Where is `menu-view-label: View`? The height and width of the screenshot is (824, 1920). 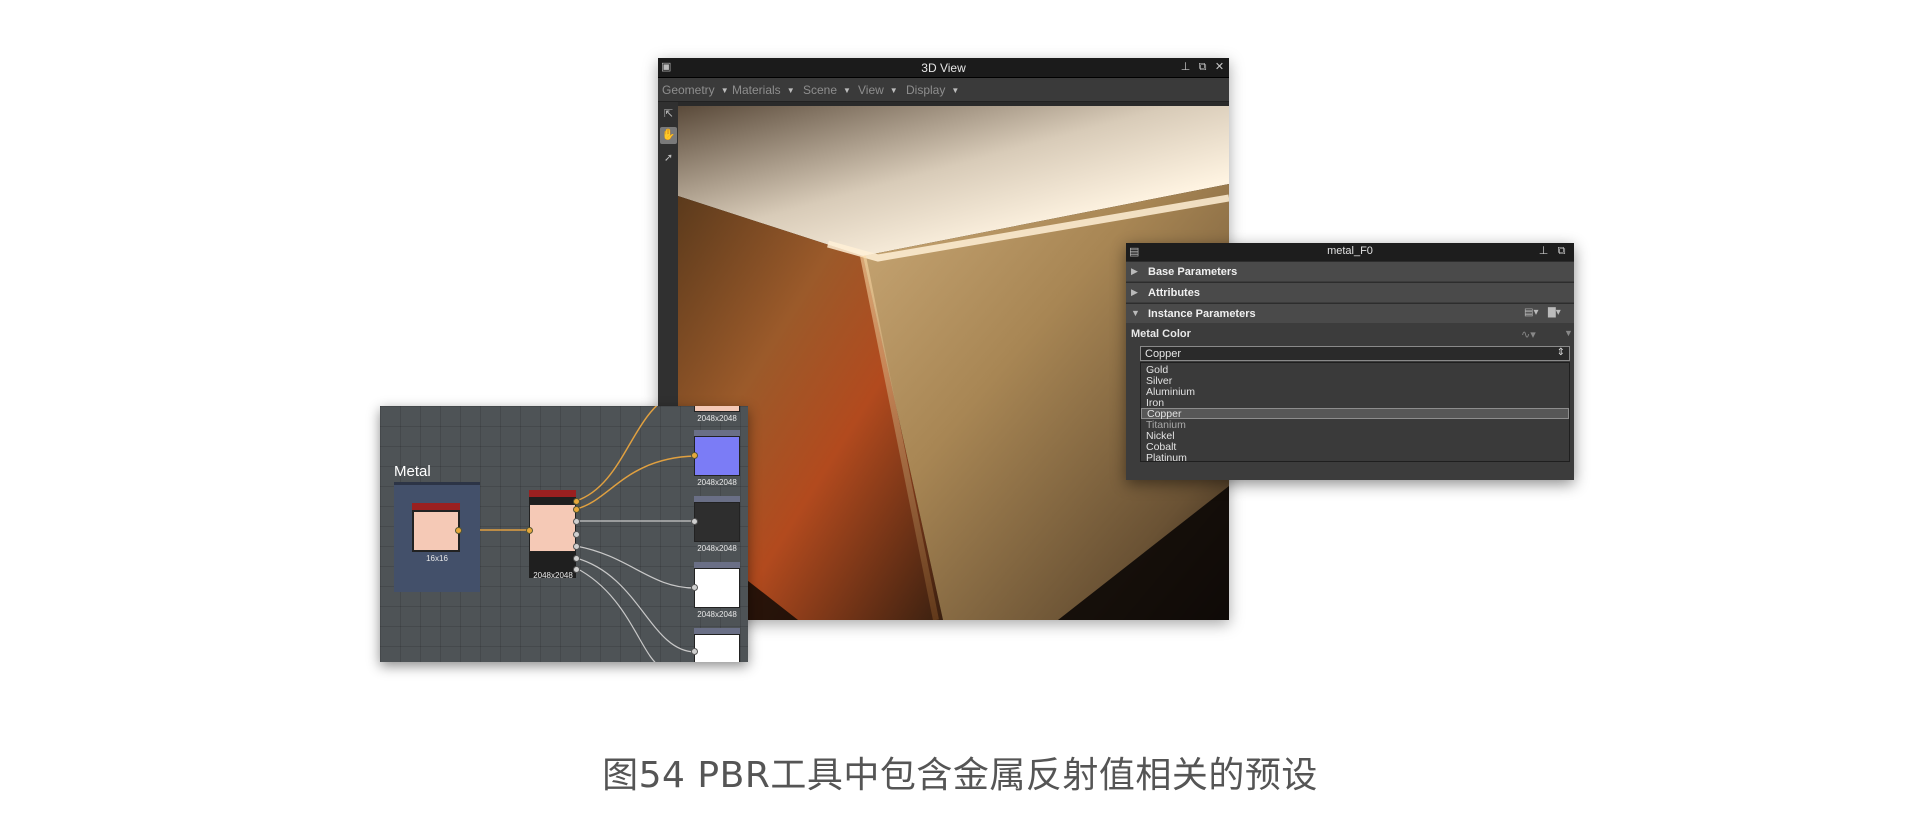 menu-view-label: View is located at coordinates (871, 90).